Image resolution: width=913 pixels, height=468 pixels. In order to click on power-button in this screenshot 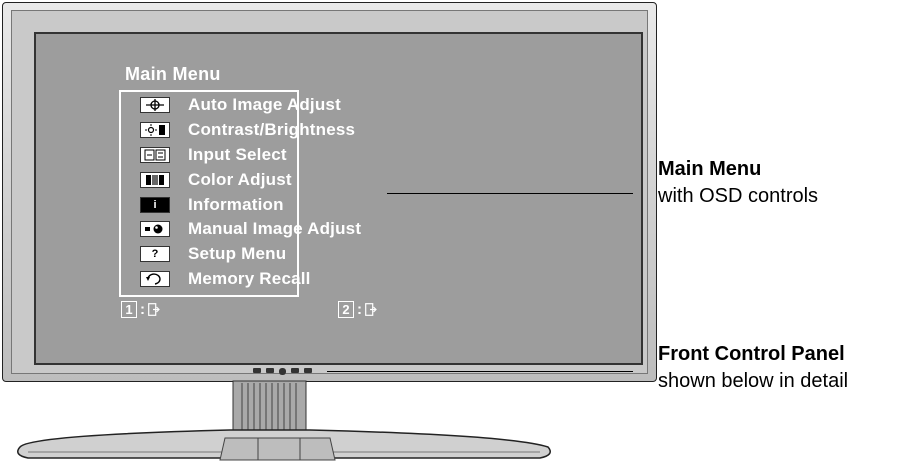, I will do `click(308, 370)`.